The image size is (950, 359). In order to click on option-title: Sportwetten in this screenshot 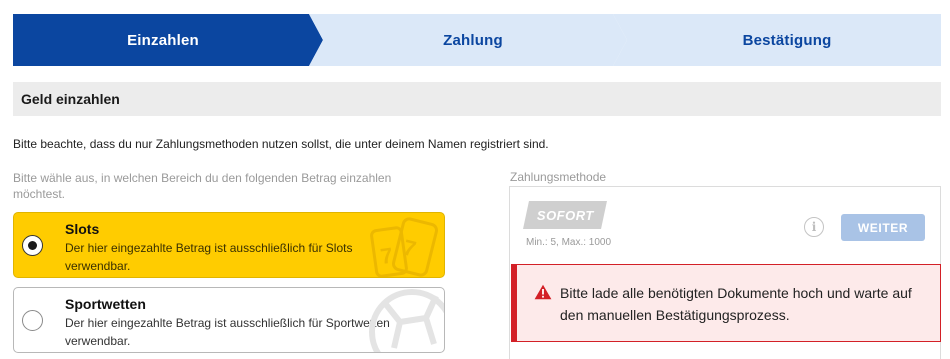, I will do `click(105, 304)`.